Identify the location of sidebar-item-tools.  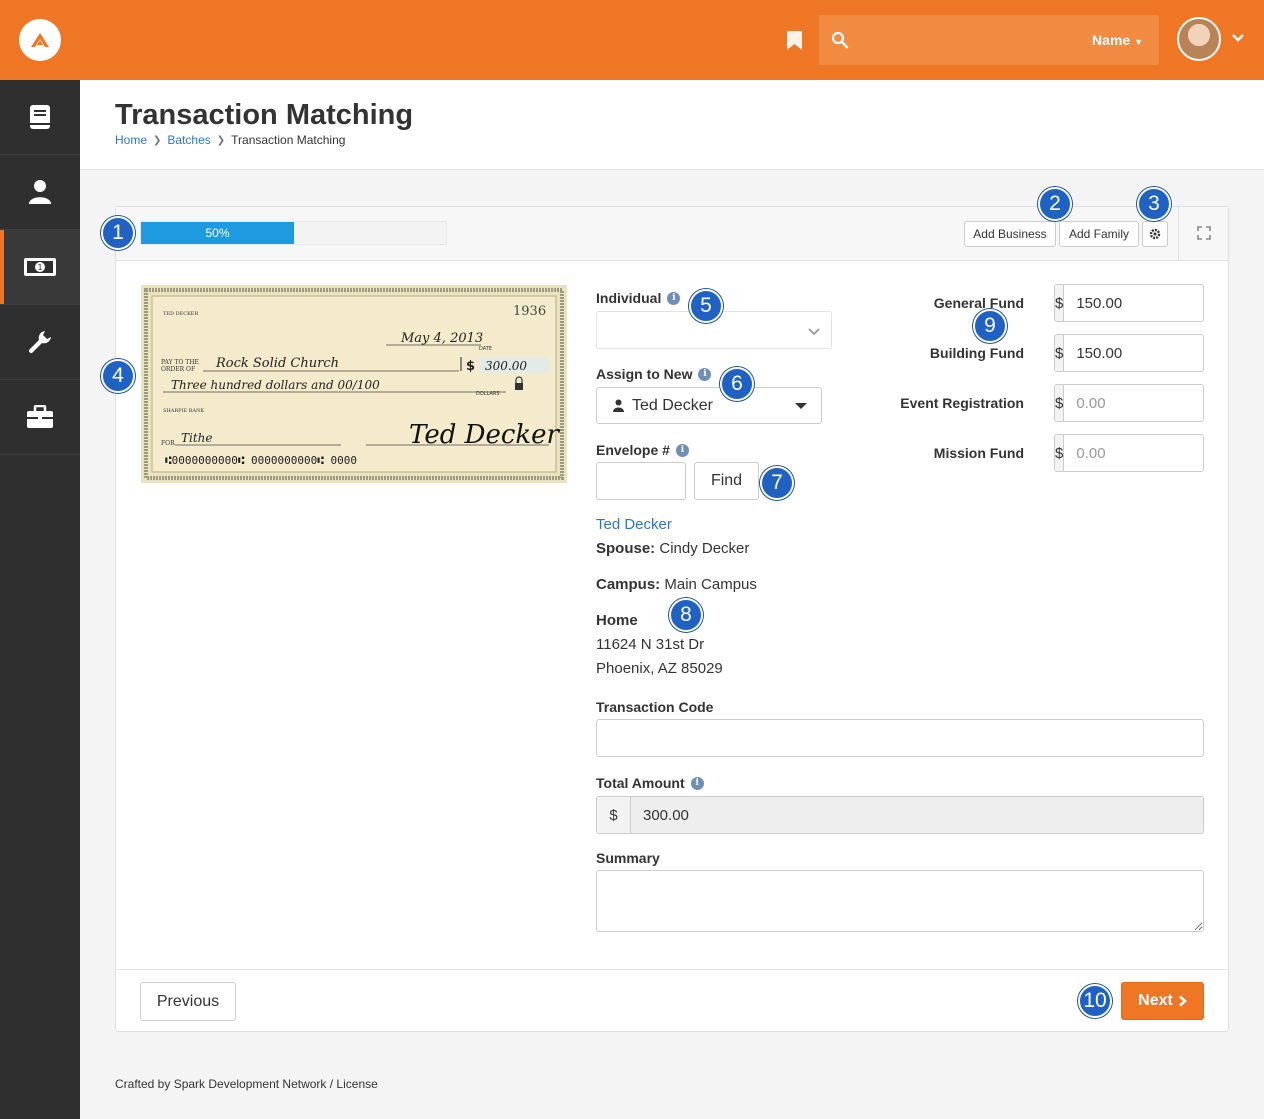
(40, 342).